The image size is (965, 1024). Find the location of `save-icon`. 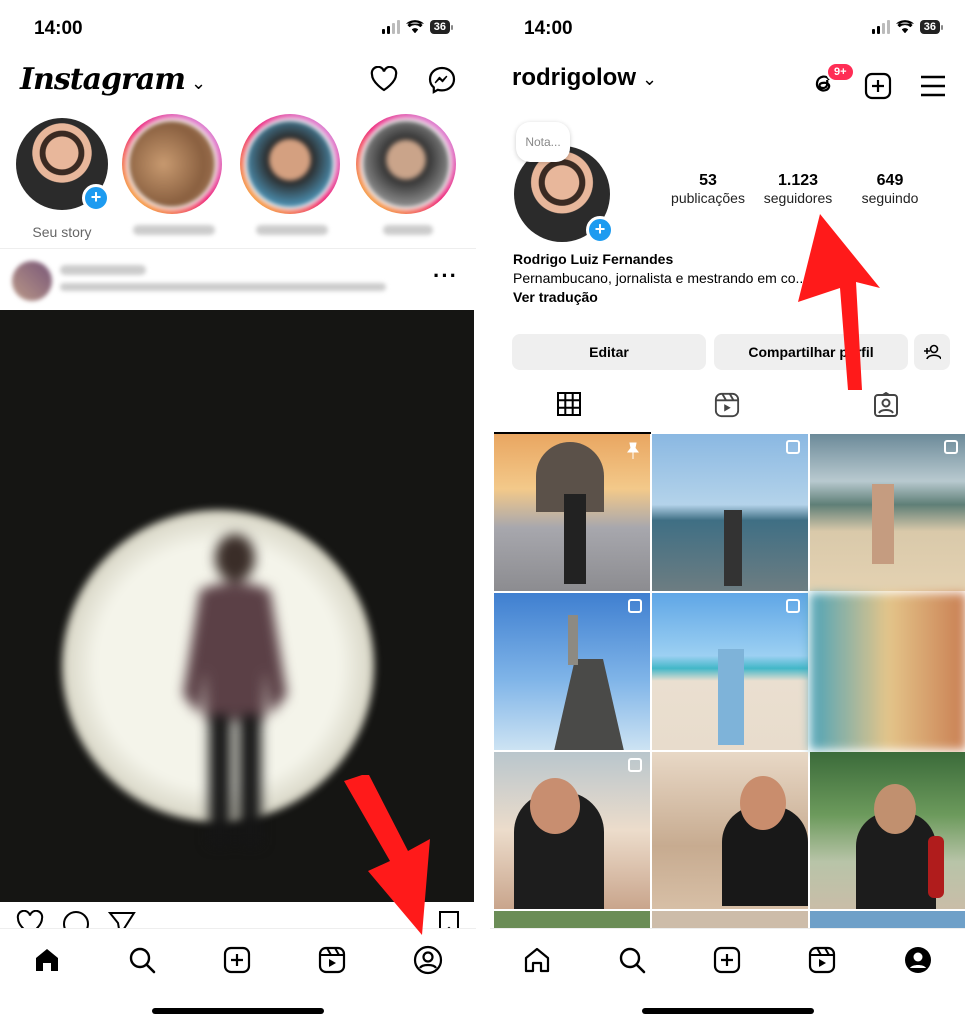

save-icon is located at coordinates (449, 919).